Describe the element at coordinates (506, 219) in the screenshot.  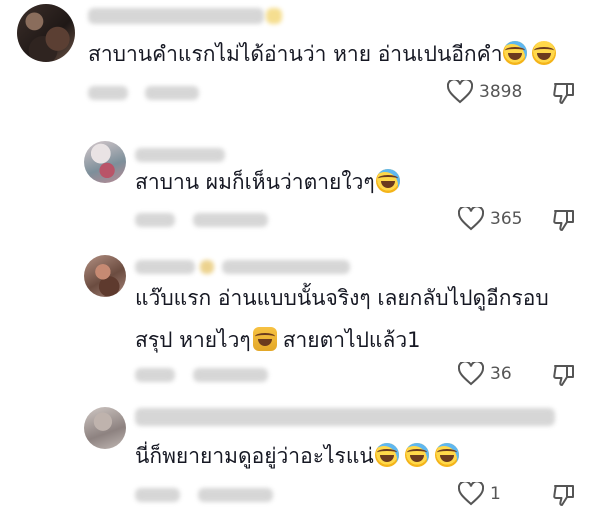
I see `like-count: 365` at that location.